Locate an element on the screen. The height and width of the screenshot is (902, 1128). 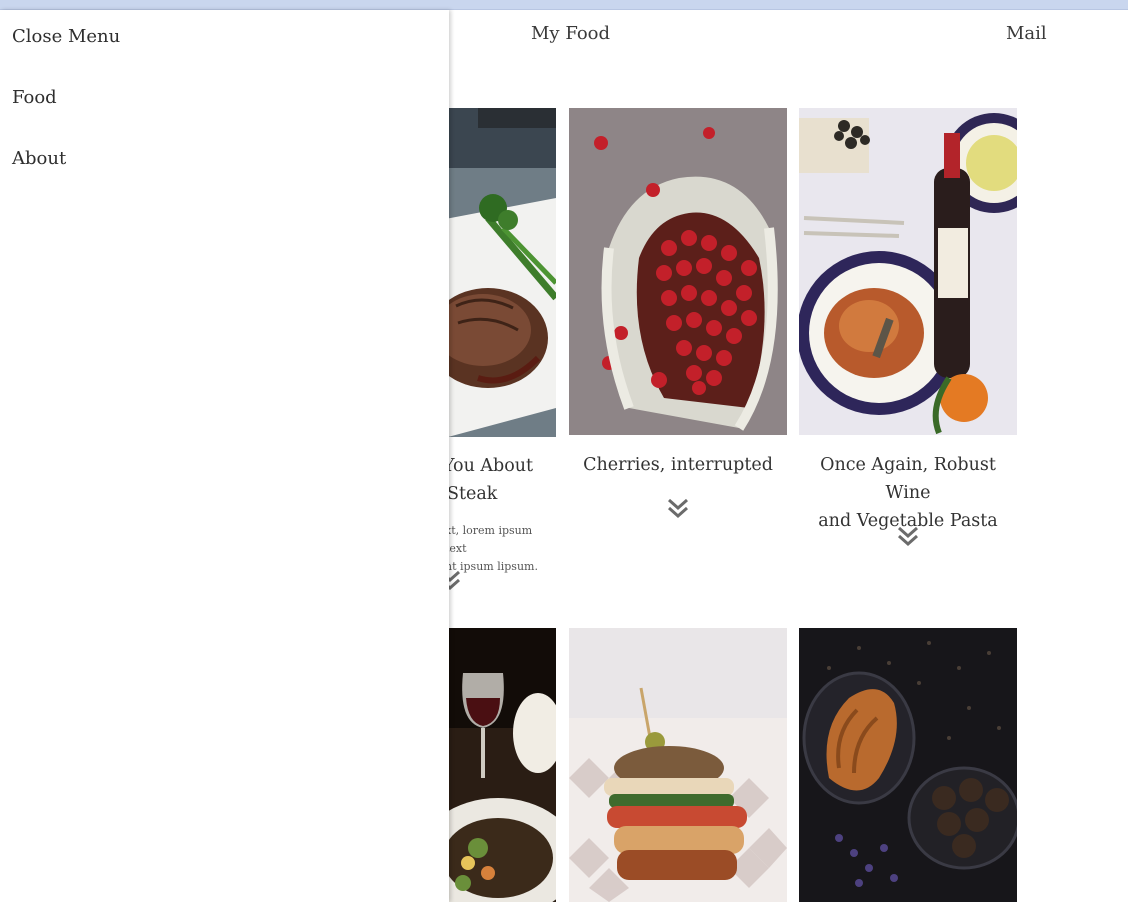
card-title-wine-pasta-line1: Once Again, Robust Wine is located at coordinates (908, 479).